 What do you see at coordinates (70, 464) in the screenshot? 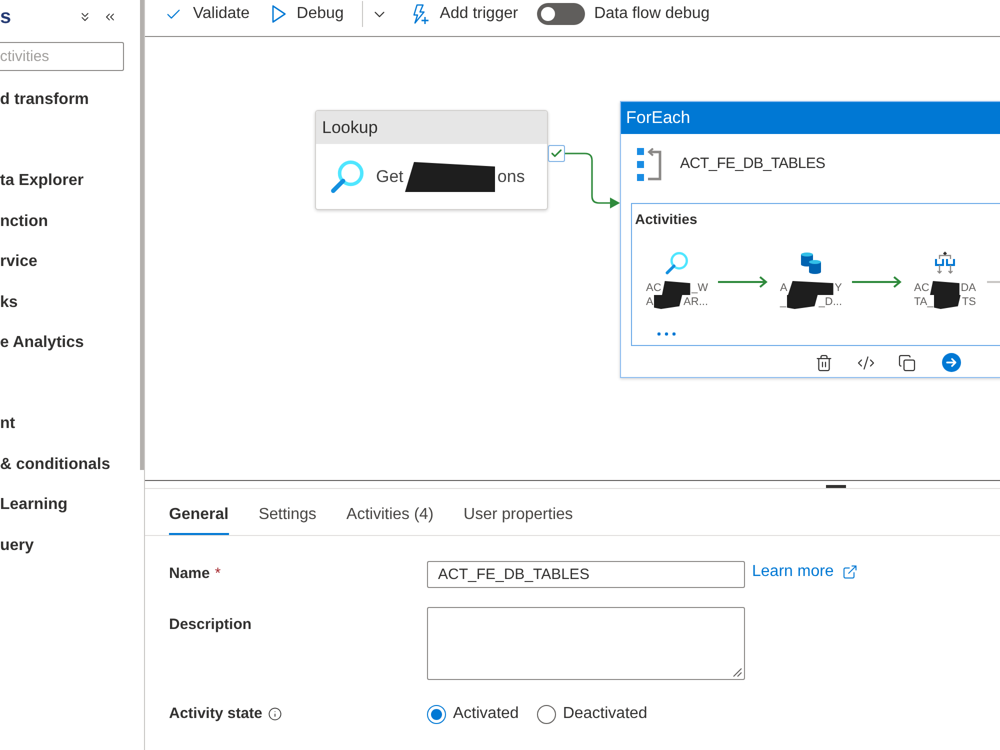
I see `category-item: & conditionals` at bounding box center [70, 464].